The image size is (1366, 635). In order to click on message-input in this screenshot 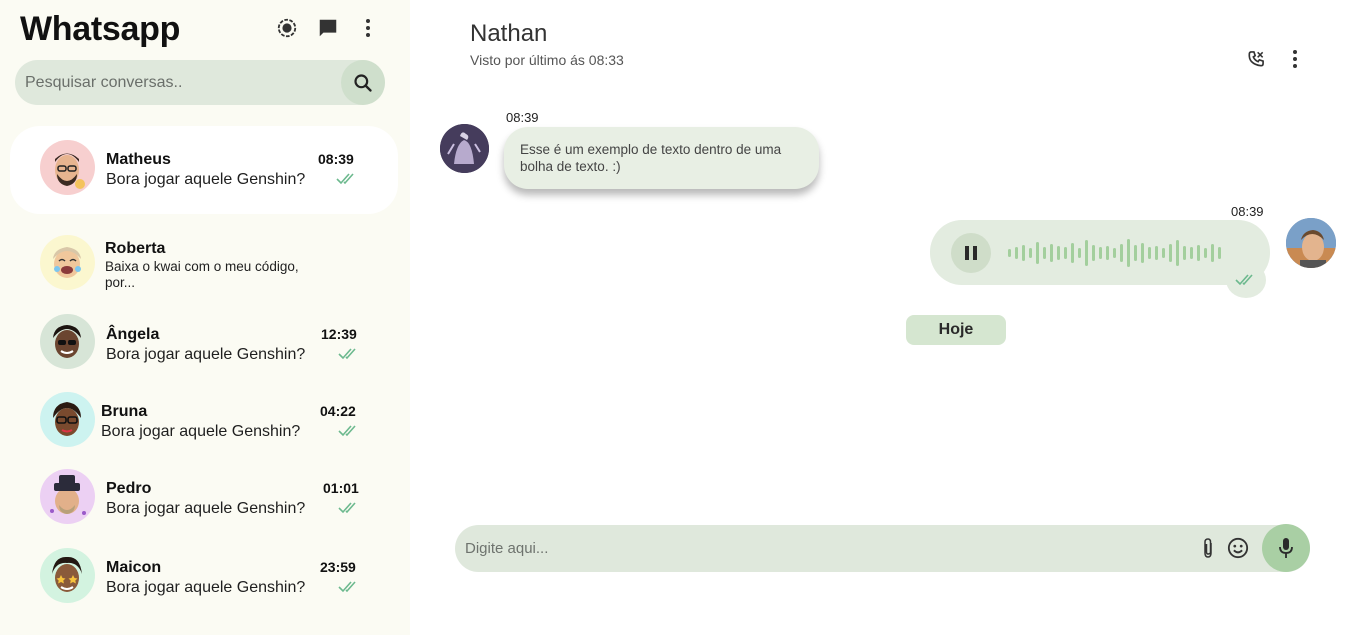, I will do `click(825, 548)`.